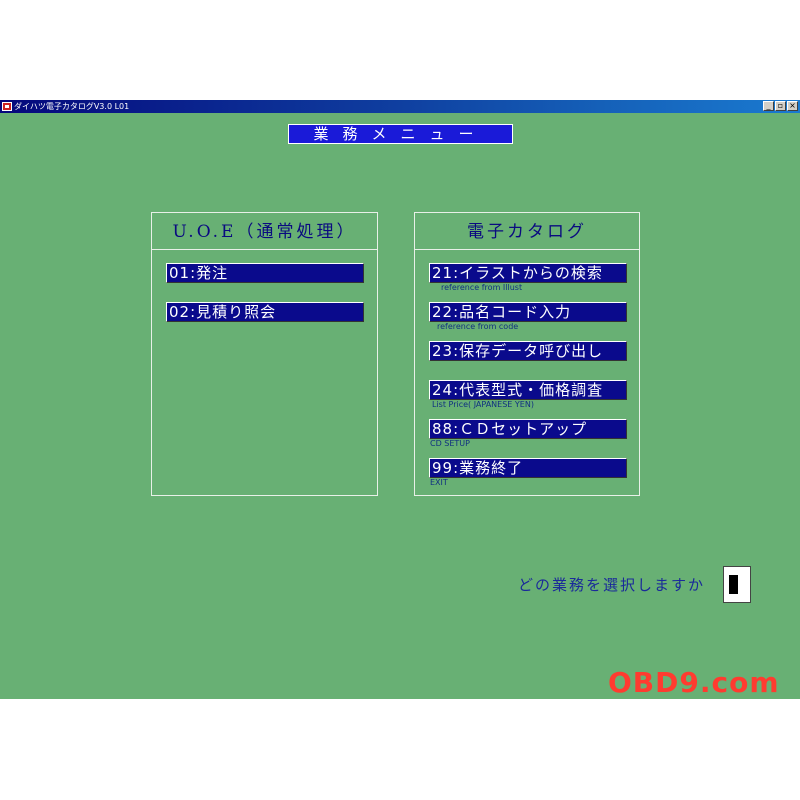 This screenshot has width=800, height=800. What do you see at coordinates (528, 273) in the screenshot?
I see `menu-item-21: 21:イラストからの検索` at bounding box center [528, 273].